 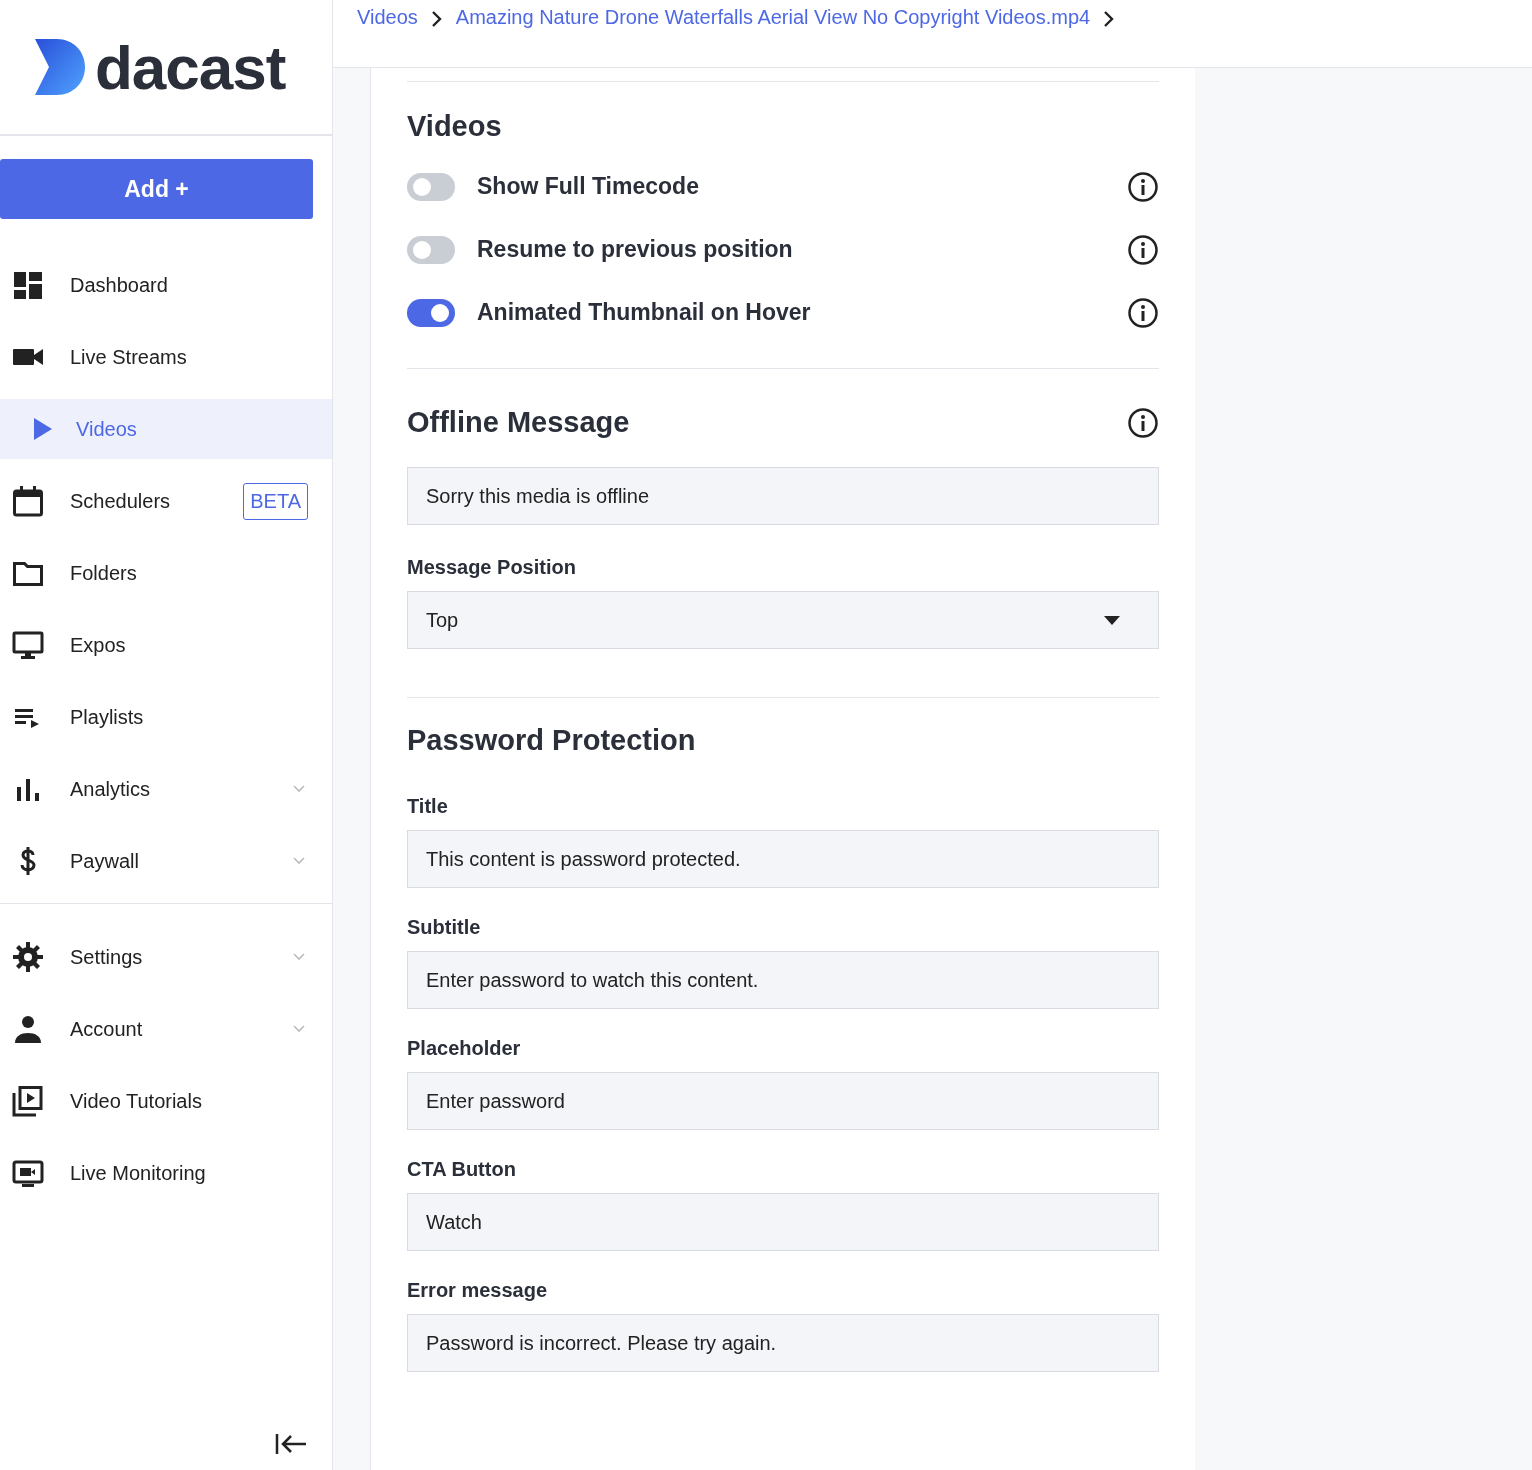 What do you see at coordinates (462, 1169) in the screenshot?
I see `field-label: CTA Button` at bounding box center [462, 1169].